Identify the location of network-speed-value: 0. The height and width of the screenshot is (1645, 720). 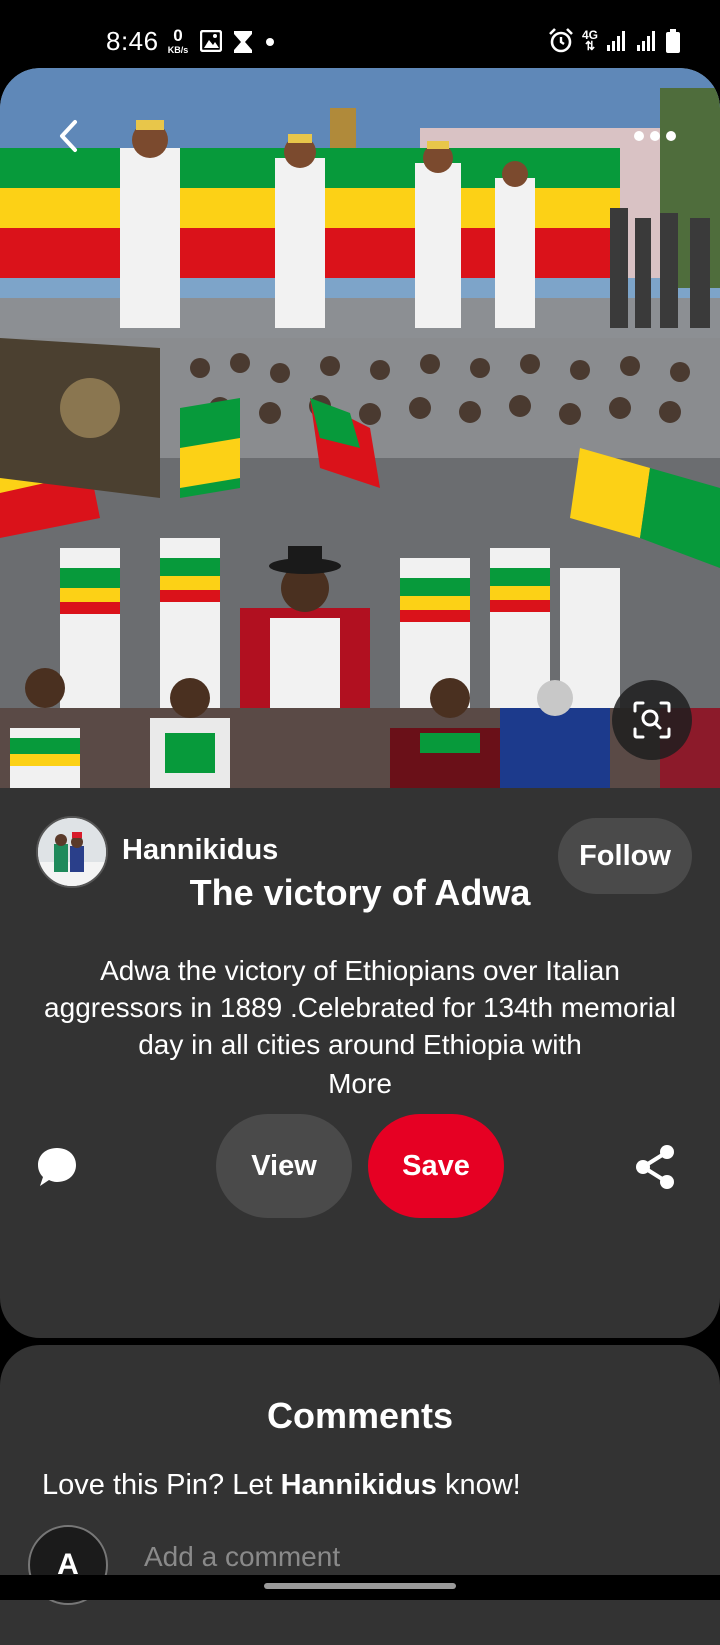
(178, 35).